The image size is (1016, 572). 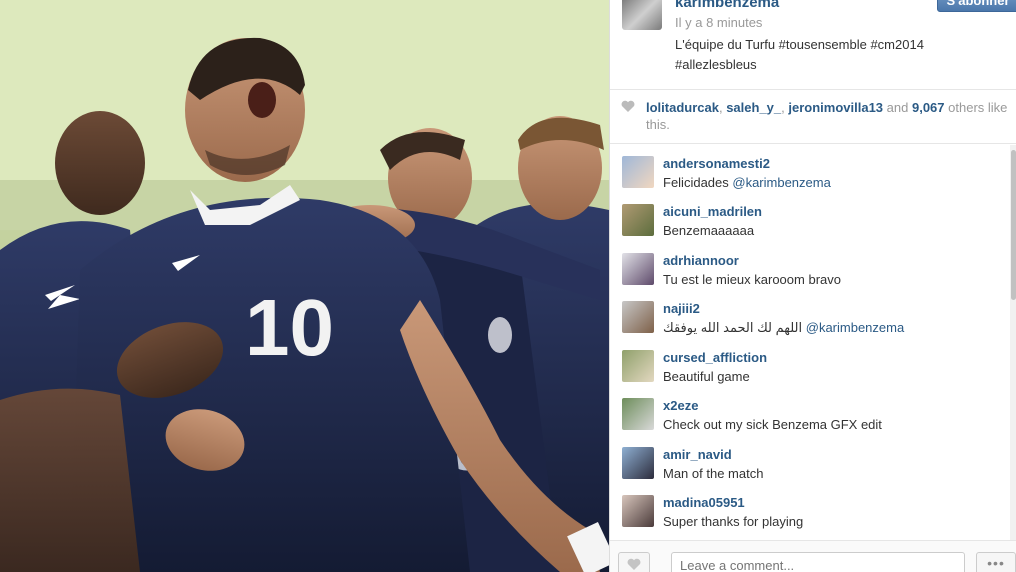 I want to click on commenter-username: adrhiannoor, so click(x=701, y=260).